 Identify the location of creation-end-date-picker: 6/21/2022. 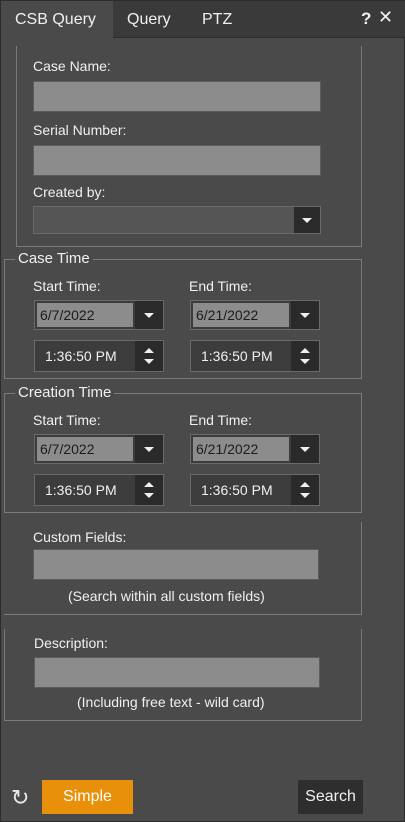
(255, 449).